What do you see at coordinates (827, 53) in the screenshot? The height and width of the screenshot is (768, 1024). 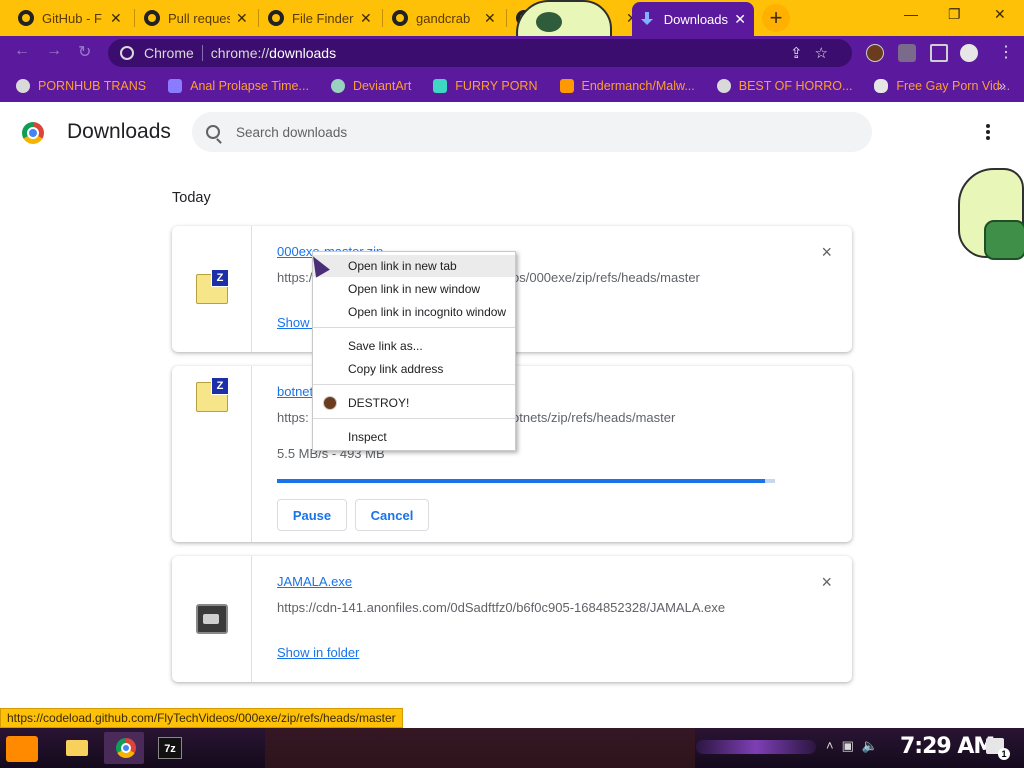 I see `star-icon: ☆` at bounding box center [827, 53].